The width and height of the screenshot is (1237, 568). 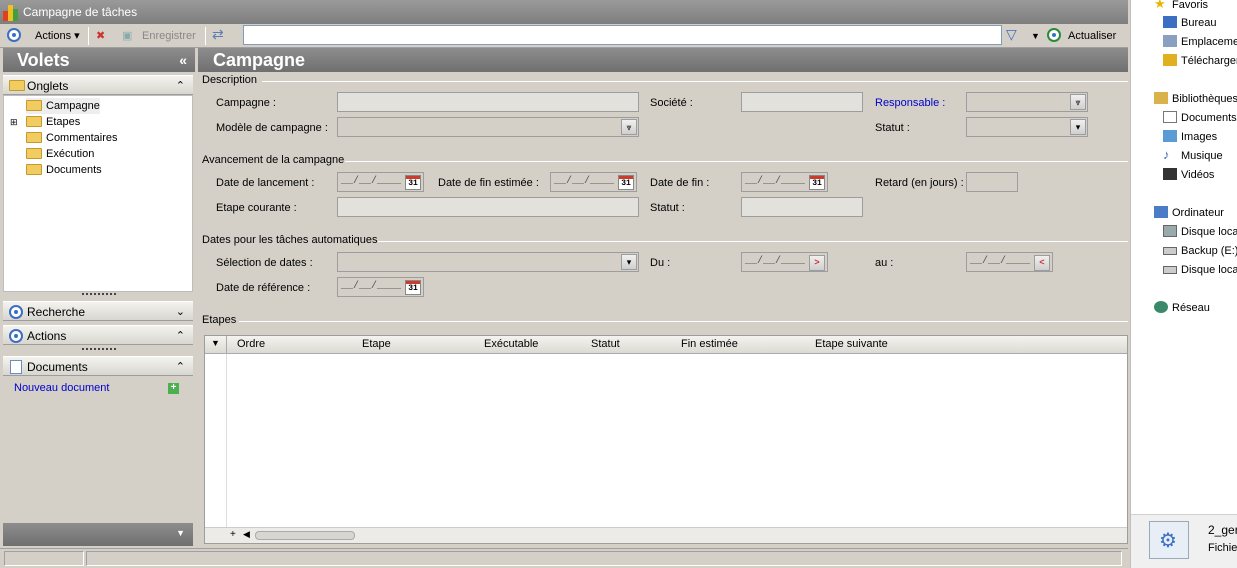 I want to click on reseau-item: Réseau, so click(x=1182, y=308).